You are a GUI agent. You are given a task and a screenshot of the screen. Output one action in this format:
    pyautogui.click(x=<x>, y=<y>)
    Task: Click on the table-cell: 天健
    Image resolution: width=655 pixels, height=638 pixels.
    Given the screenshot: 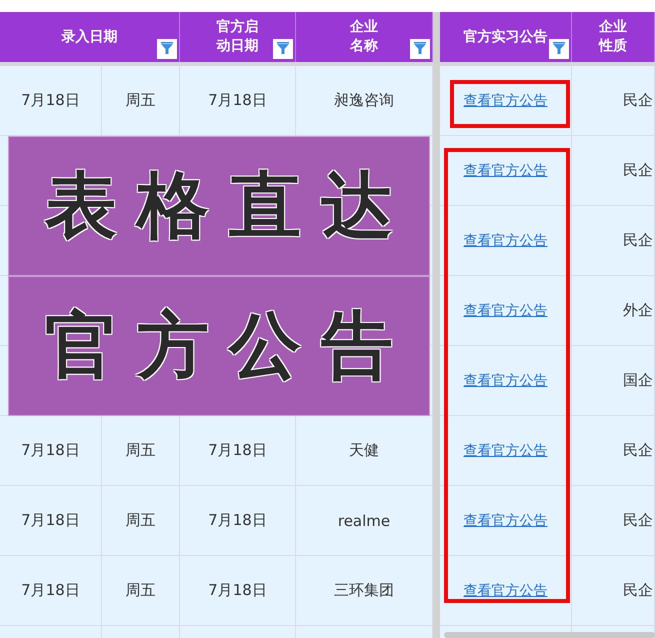 What is the action you would take?
    pyautogui.click(x=364, y=450)
    